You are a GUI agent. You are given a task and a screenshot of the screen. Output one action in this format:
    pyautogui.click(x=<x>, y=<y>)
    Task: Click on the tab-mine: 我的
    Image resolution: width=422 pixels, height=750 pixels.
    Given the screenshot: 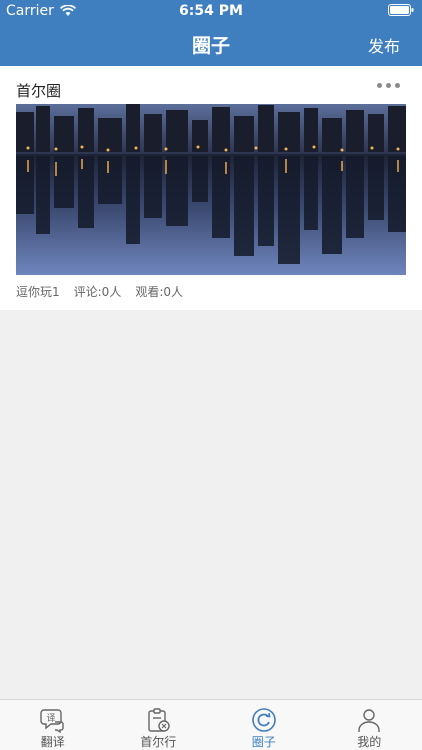 What is the action you would take?
    pyautogui.click(x=369, y=725)
    